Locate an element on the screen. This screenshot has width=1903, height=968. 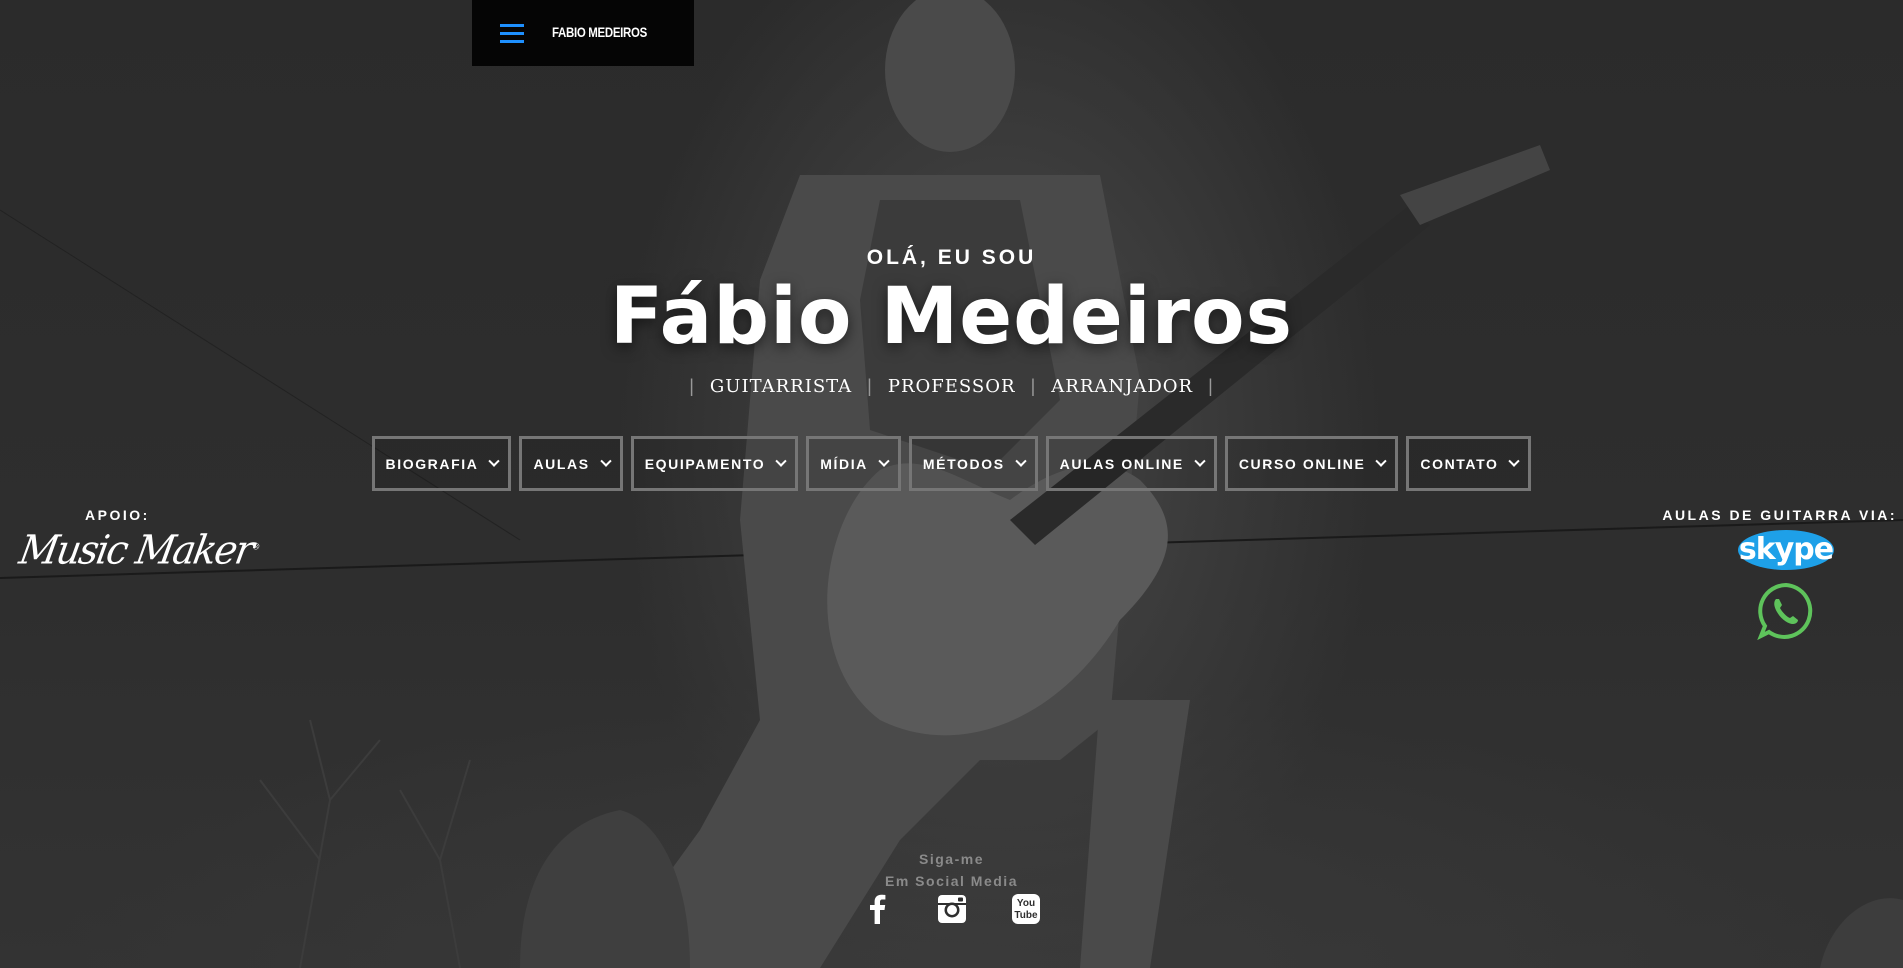
youtube-logo-bottom-text: Tube is located at coordinates (1026, 915).